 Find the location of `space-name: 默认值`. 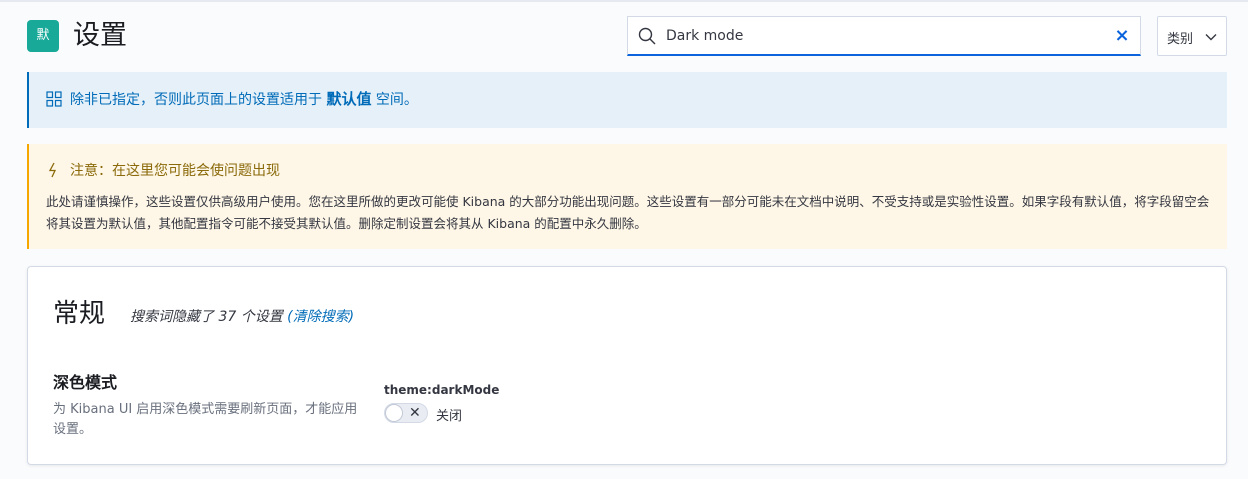

space-name: 默认值 is located at coordinates (349, 99).